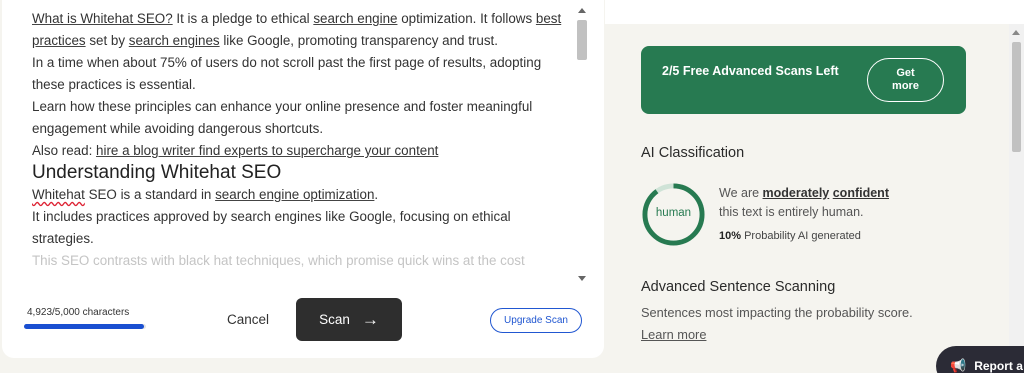 Image resolution: width=1024 pixels, height=373 pixels. I want to click on free-scans-text: 2/5 Free Advanced Scans Left, so click(750, 71).